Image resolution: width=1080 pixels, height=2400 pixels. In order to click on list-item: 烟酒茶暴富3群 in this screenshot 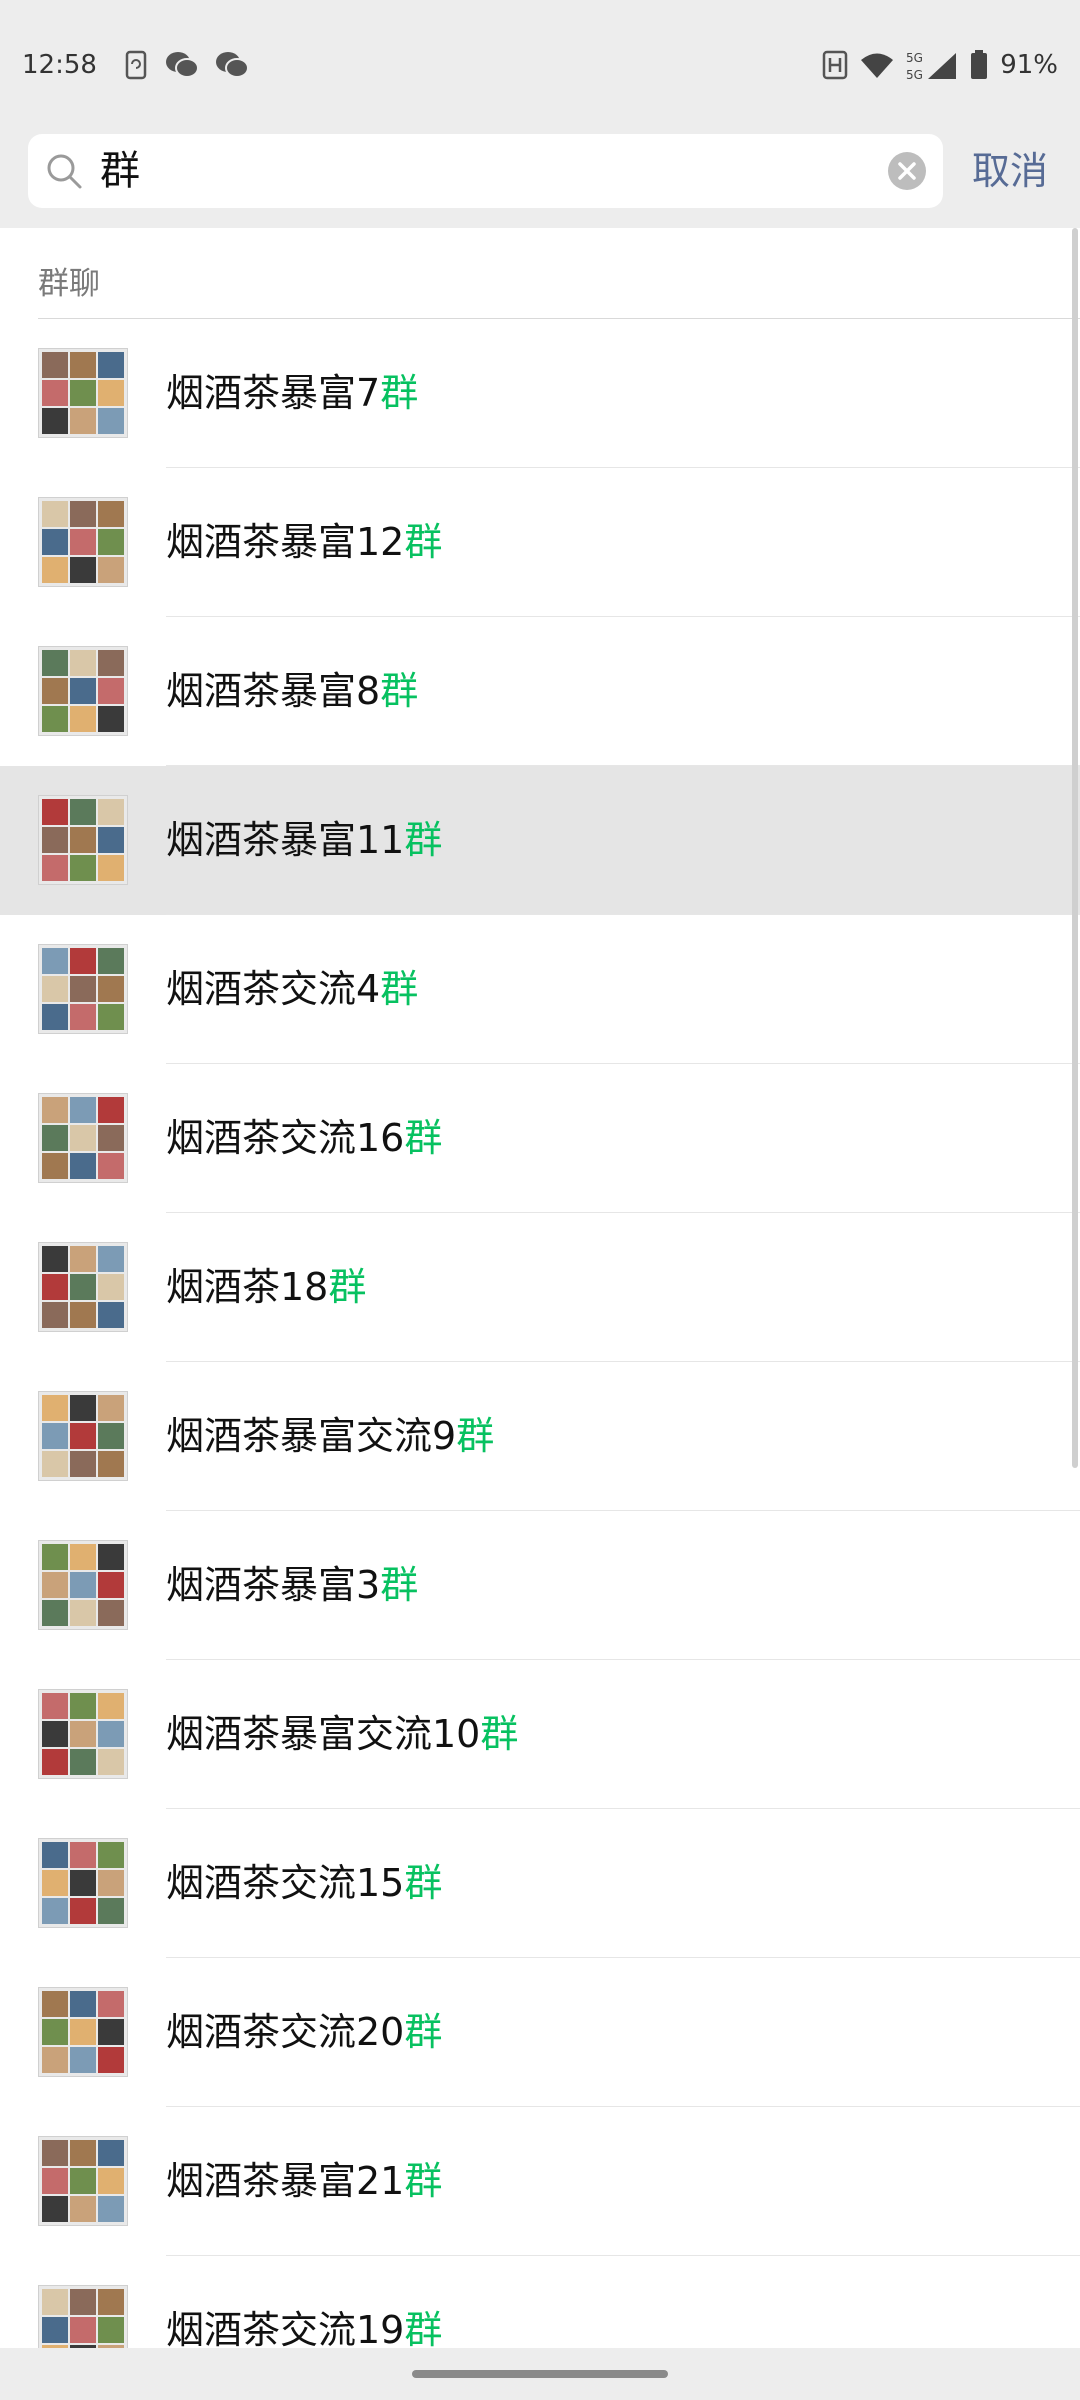, I will do `click(540, 1585)`.